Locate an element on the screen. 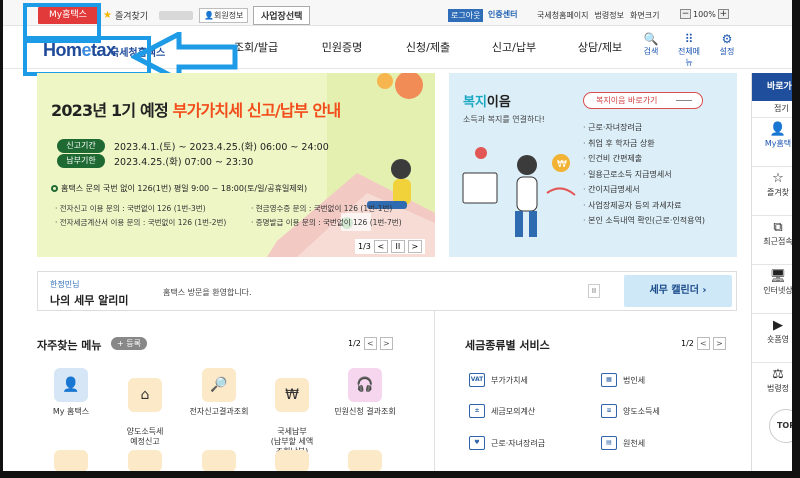 This screenshot has height=478, width=800. banner-title-part-a: 2023년 1기 예정 is located at coordinates (112, 110).